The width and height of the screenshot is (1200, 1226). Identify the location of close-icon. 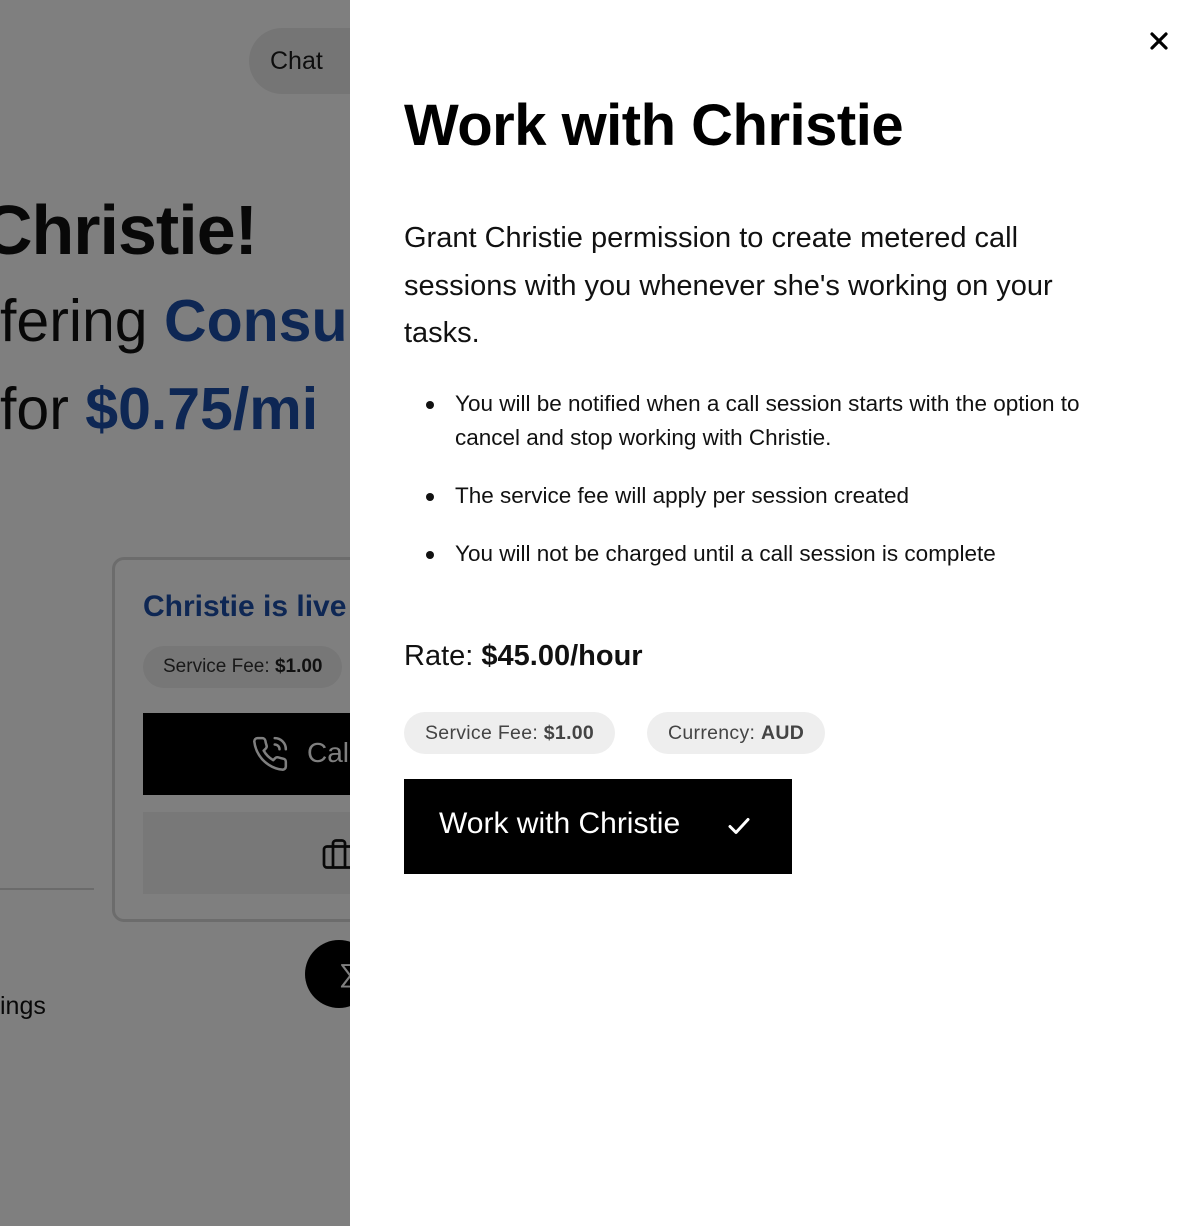
(1159, 41).